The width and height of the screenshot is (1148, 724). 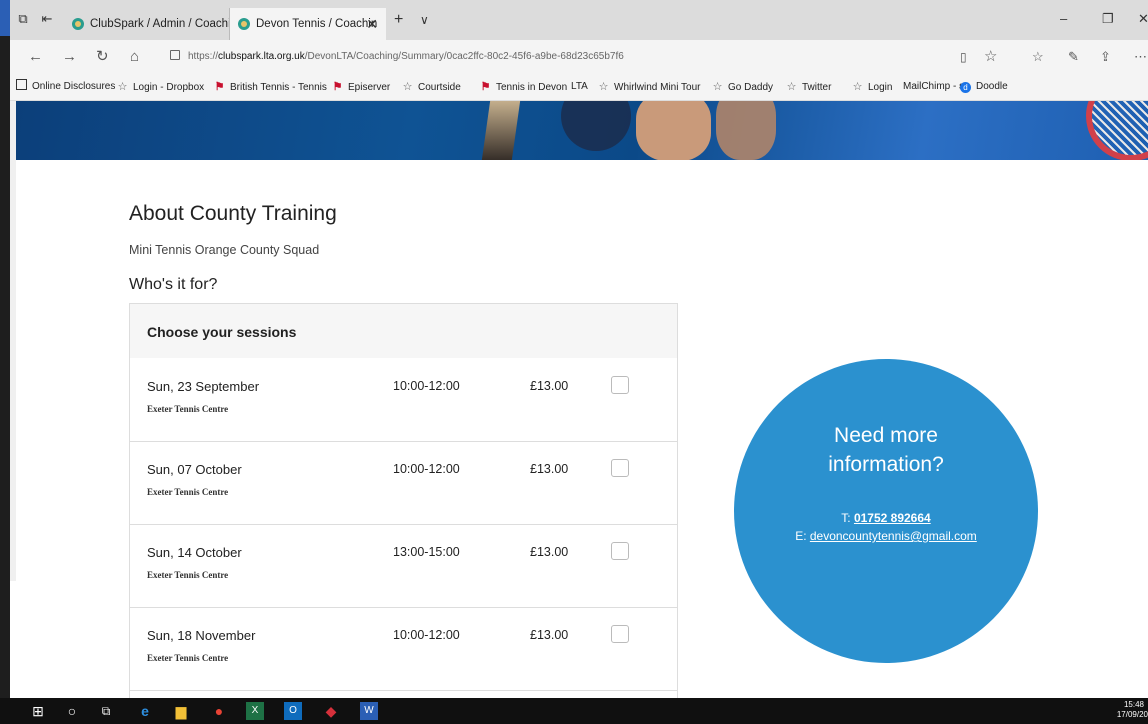 I want to click on tab-menu-chevron-icon: ∨, so click(x=424, y=20).